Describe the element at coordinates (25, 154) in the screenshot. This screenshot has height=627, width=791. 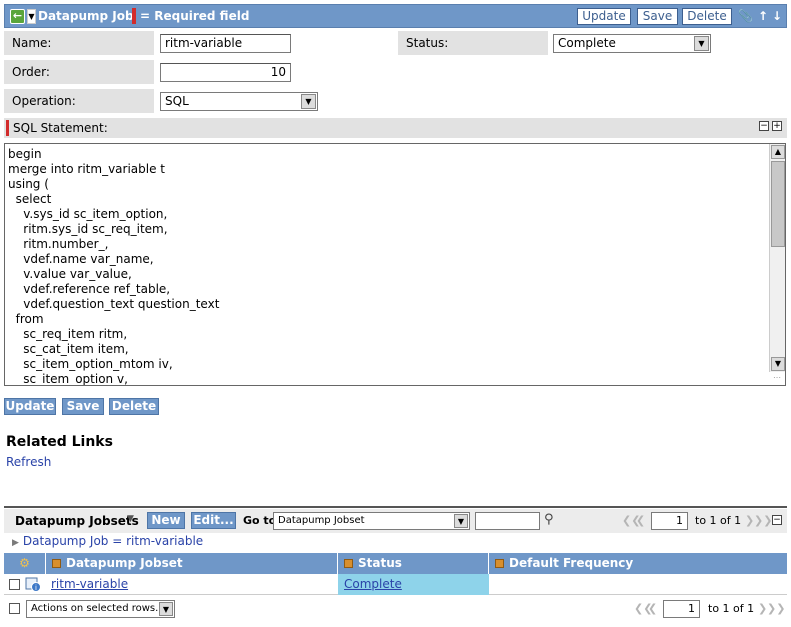
I see `sql-code-line: begin` at that location.